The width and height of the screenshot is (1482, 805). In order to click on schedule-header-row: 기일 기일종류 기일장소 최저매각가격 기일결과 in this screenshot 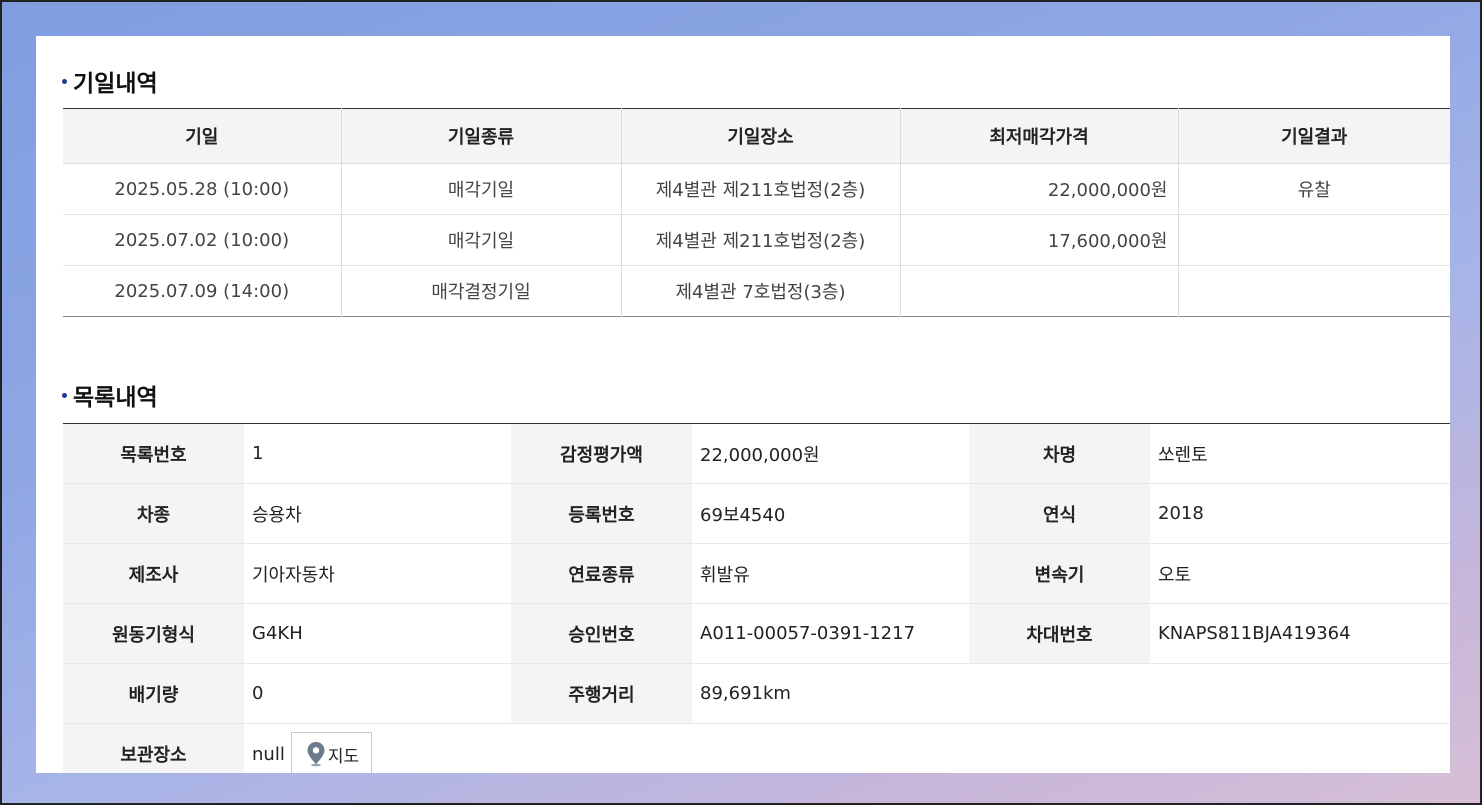, I will do `click(756, 136)`.